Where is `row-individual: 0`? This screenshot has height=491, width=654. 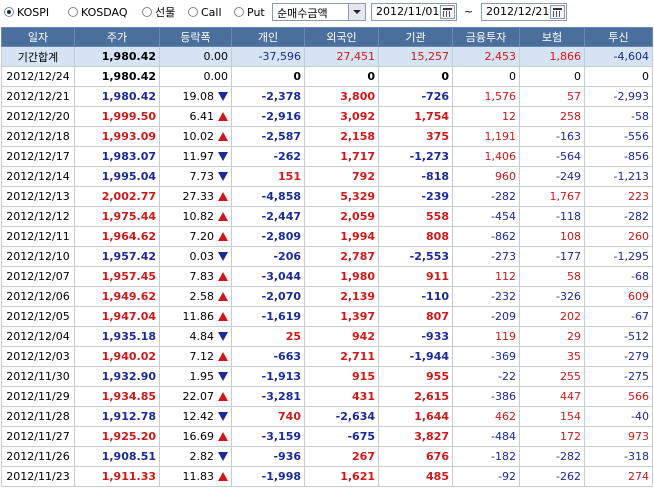
row-individual: 0 is located at coordinates (268, 76).